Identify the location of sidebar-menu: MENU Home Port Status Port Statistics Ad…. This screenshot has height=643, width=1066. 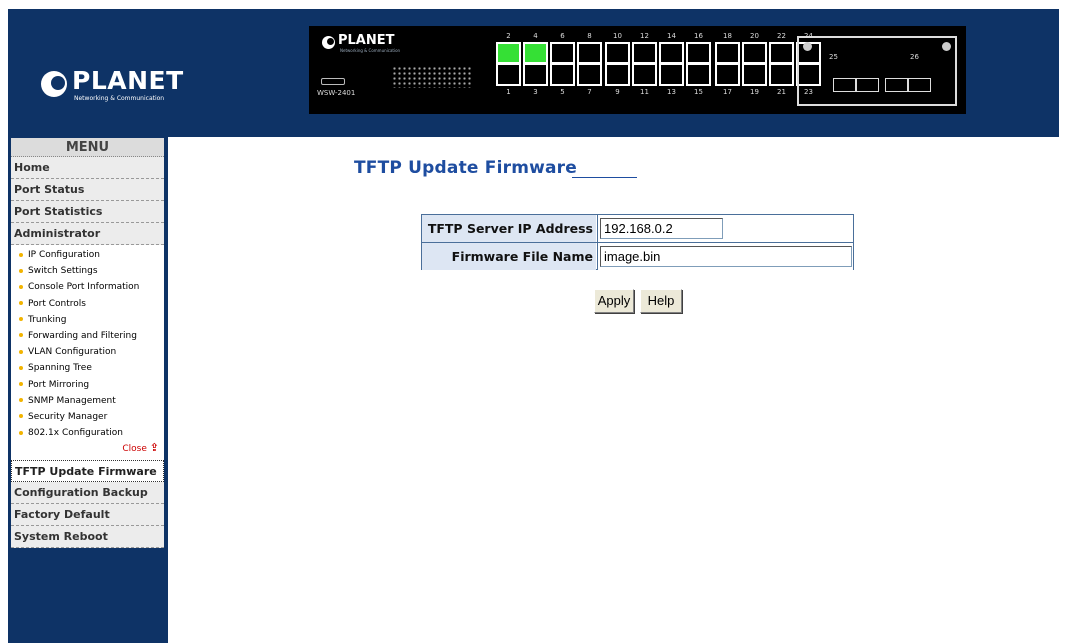
(87, 343).